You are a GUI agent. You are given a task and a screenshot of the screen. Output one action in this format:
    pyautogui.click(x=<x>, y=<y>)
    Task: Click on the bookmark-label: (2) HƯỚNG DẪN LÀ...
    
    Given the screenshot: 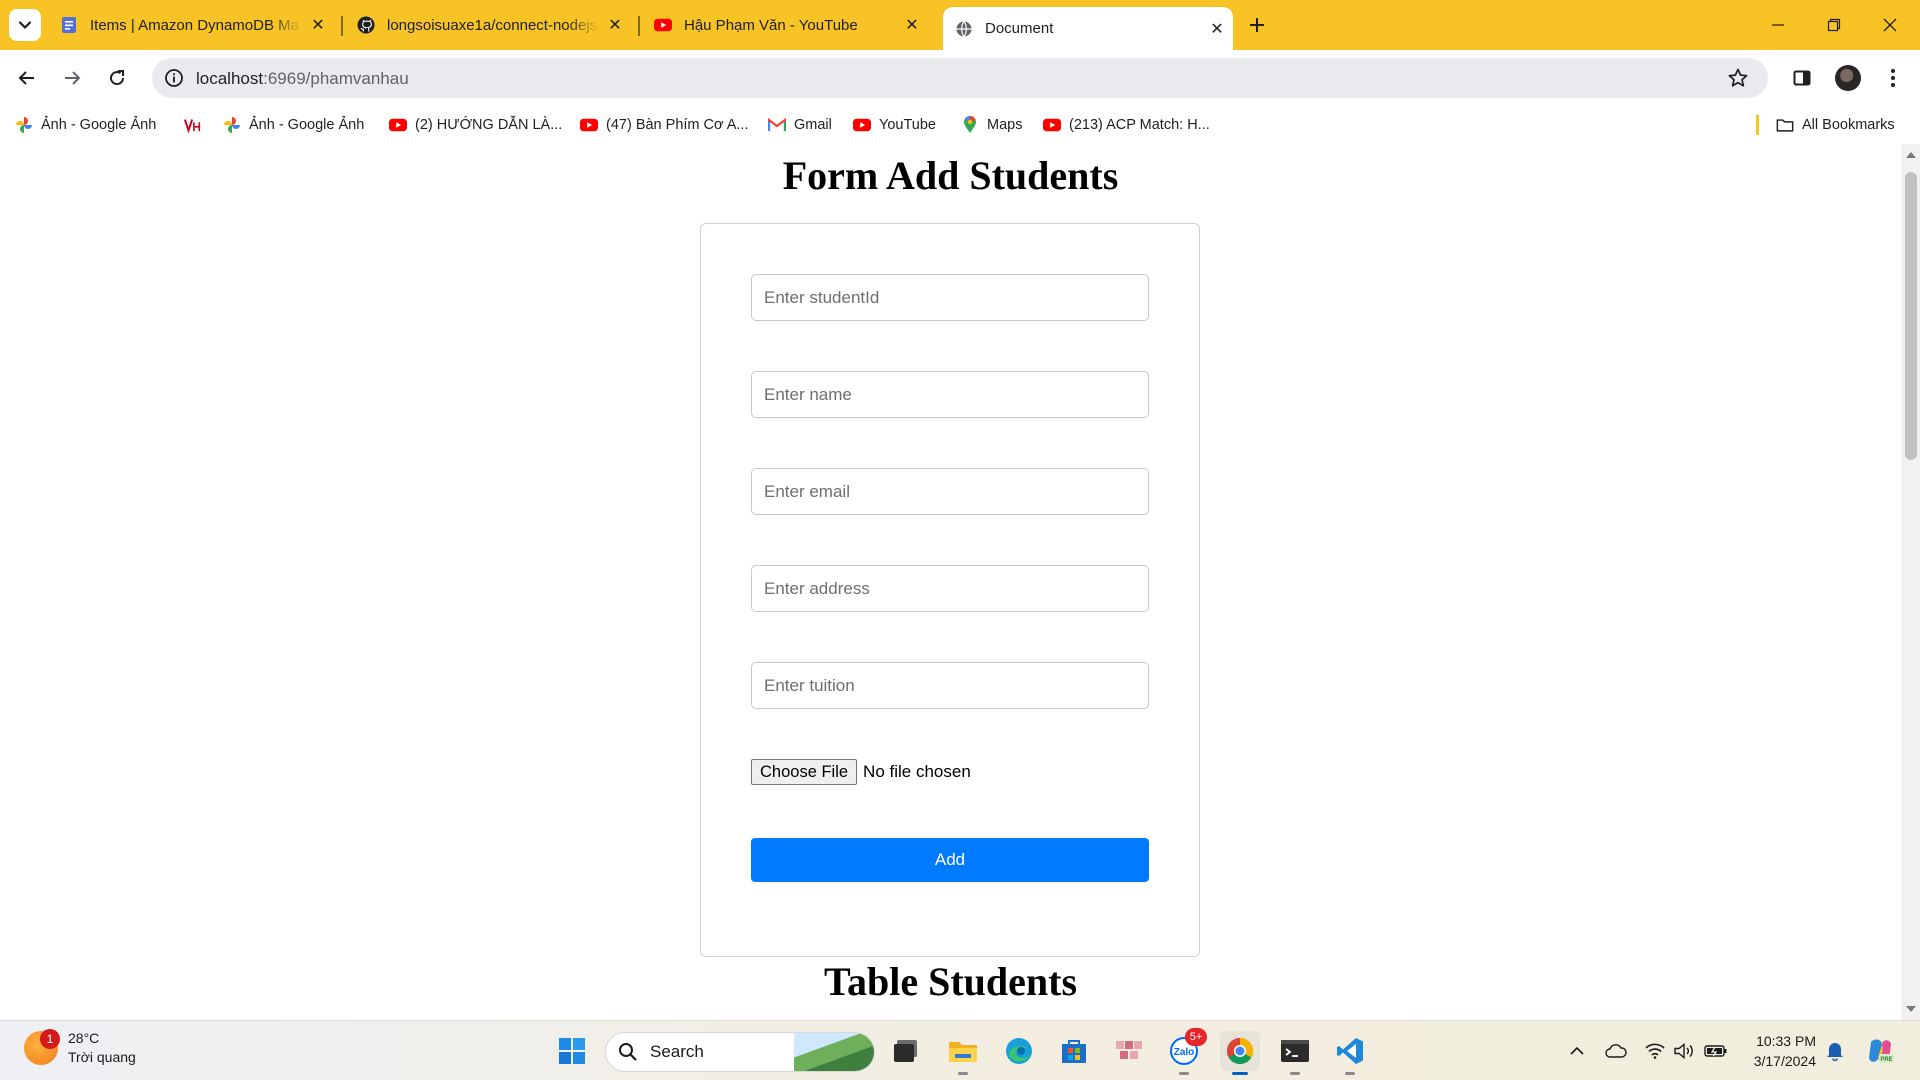 What is the action you would take?
    pyautogui.click(x=489, y=125)
    